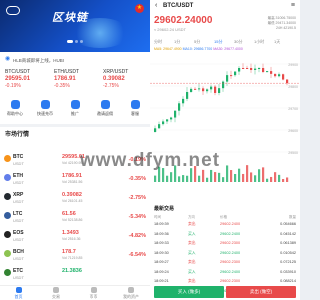 Image resolution: width=320 pixels, height=300 pixels. What do you see at coordinates (161, 224) in the screenshot?
I see `trade-time: 18:09:39` at bounding box center [161, 224].